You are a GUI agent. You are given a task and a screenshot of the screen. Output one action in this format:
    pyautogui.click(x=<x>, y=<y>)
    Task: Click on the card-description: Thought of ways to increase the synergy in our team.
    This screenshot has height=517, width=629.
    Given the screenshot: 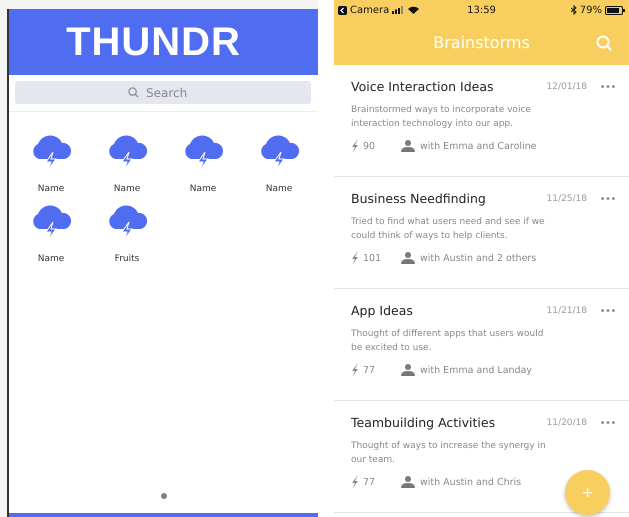 What is the action you would take?
    pyautogui.click(x=449, y=453)
    